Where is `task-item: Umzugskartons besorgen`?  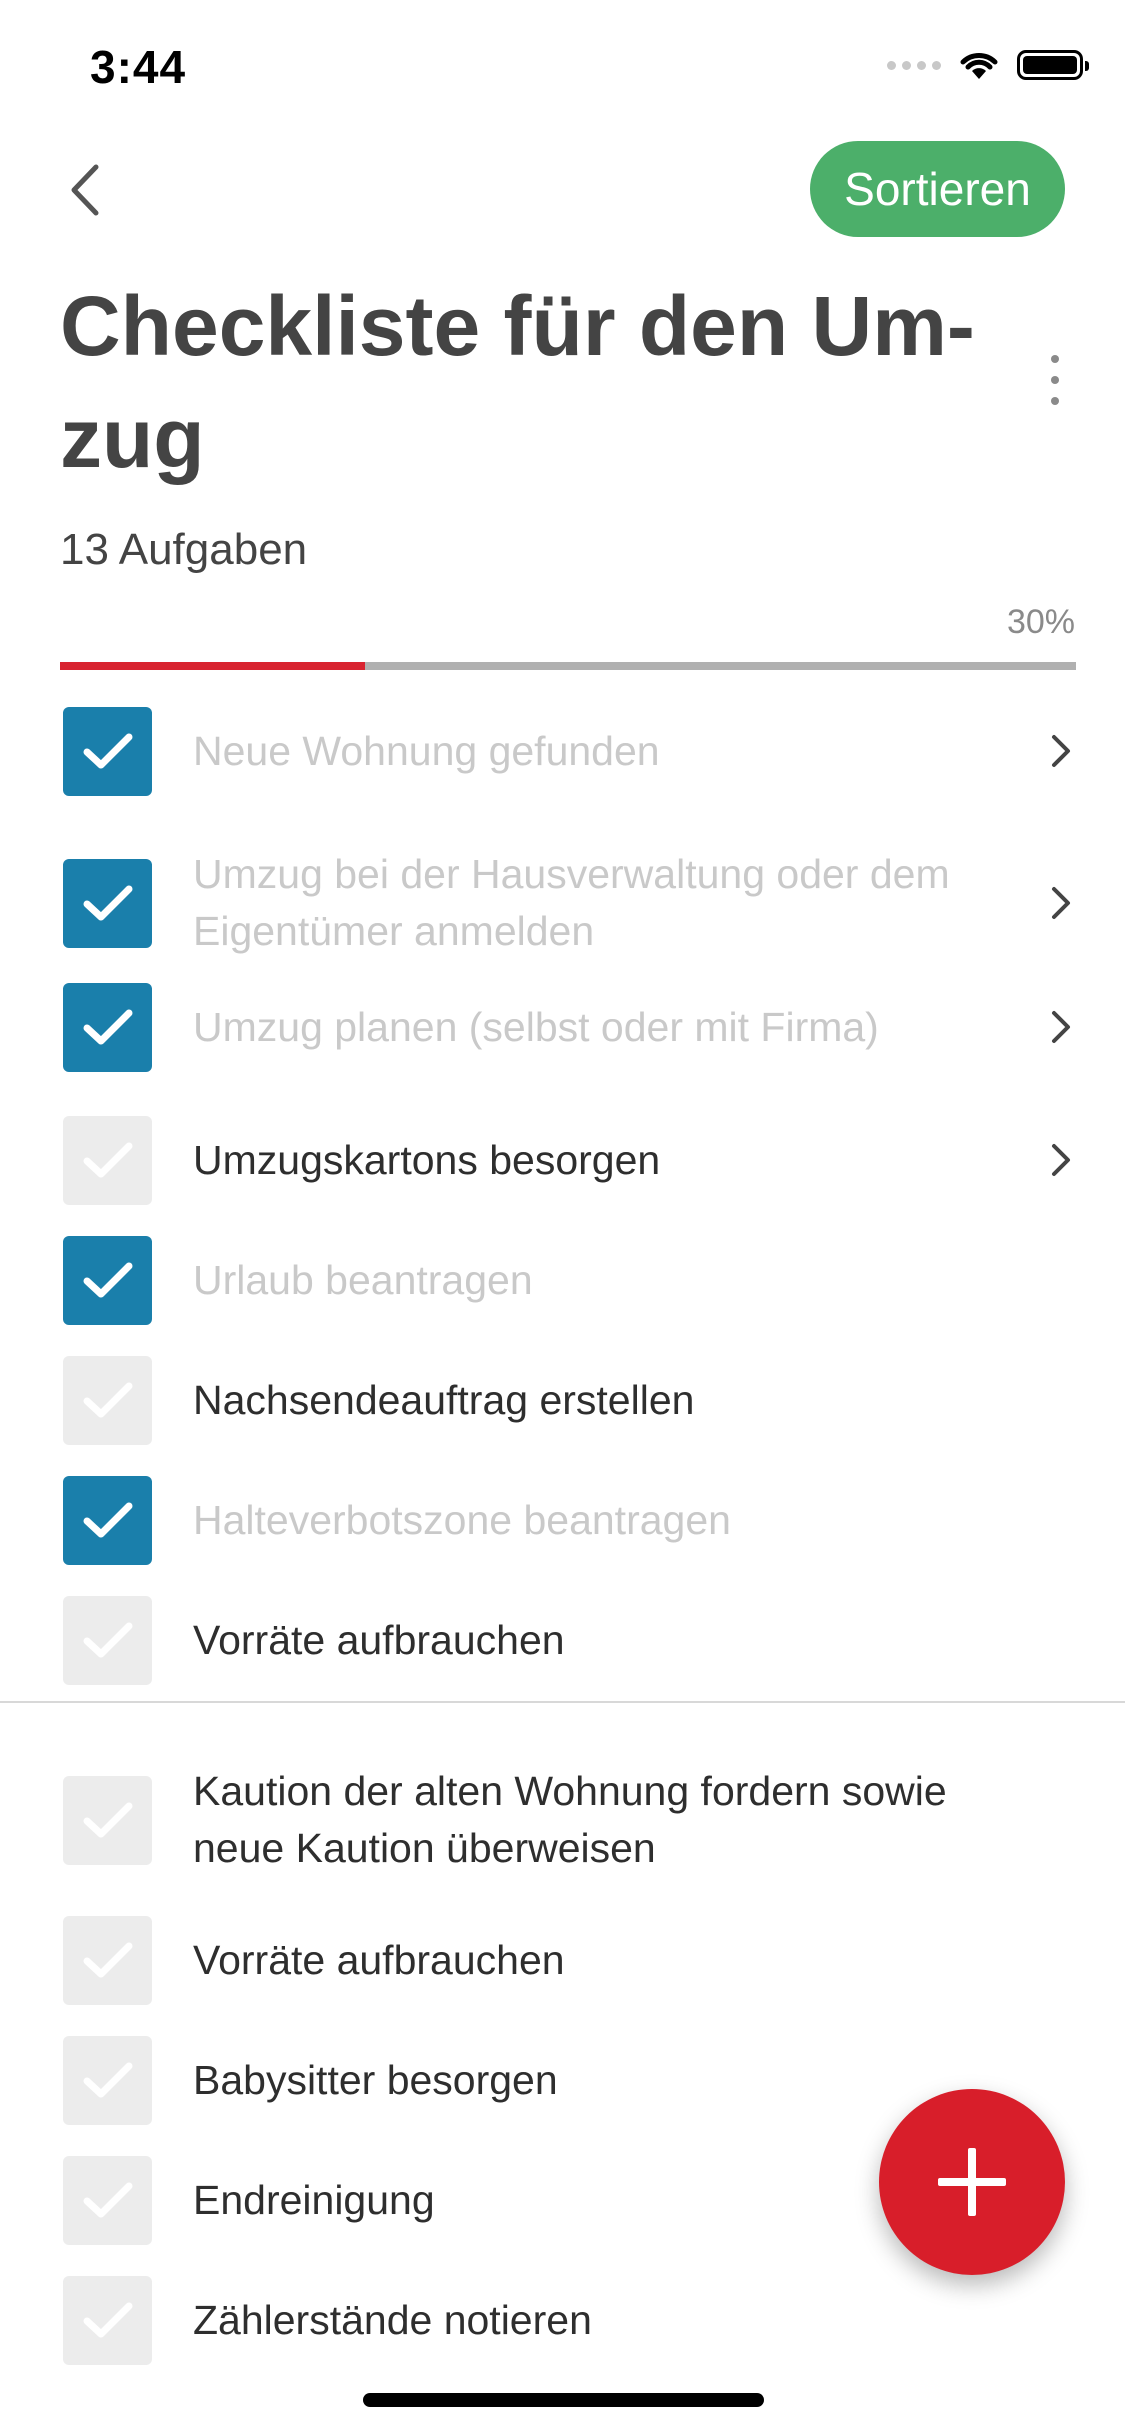
task-item: Umzugskartons besorgen is located at coordinates (562, 1160).